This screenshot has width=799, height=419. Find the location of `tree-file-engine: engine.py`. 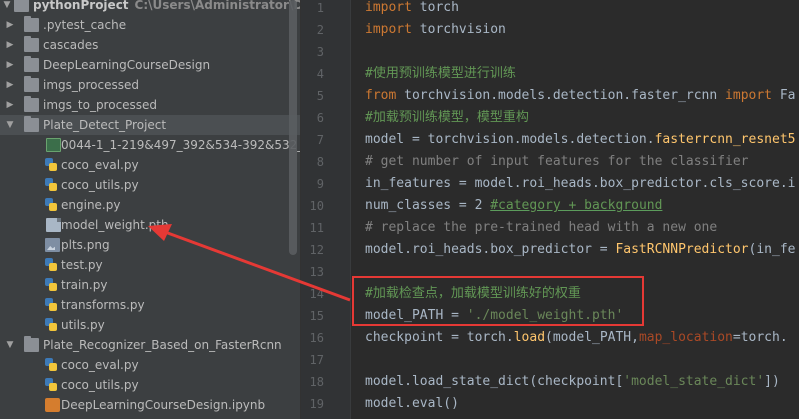

tree-file-engine: engine.py is located at coordinates (150, 205).